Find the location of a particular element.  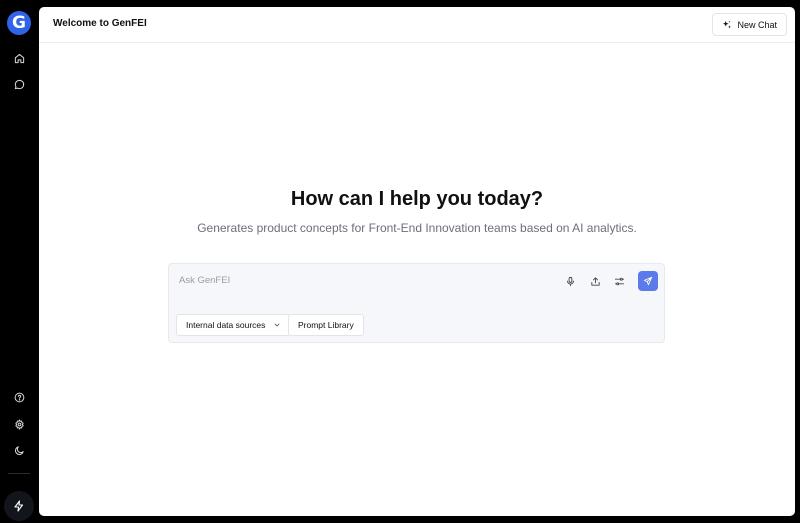

internal-data-sources-dropdown: Internal data sources is located at coordinates (234, 325).